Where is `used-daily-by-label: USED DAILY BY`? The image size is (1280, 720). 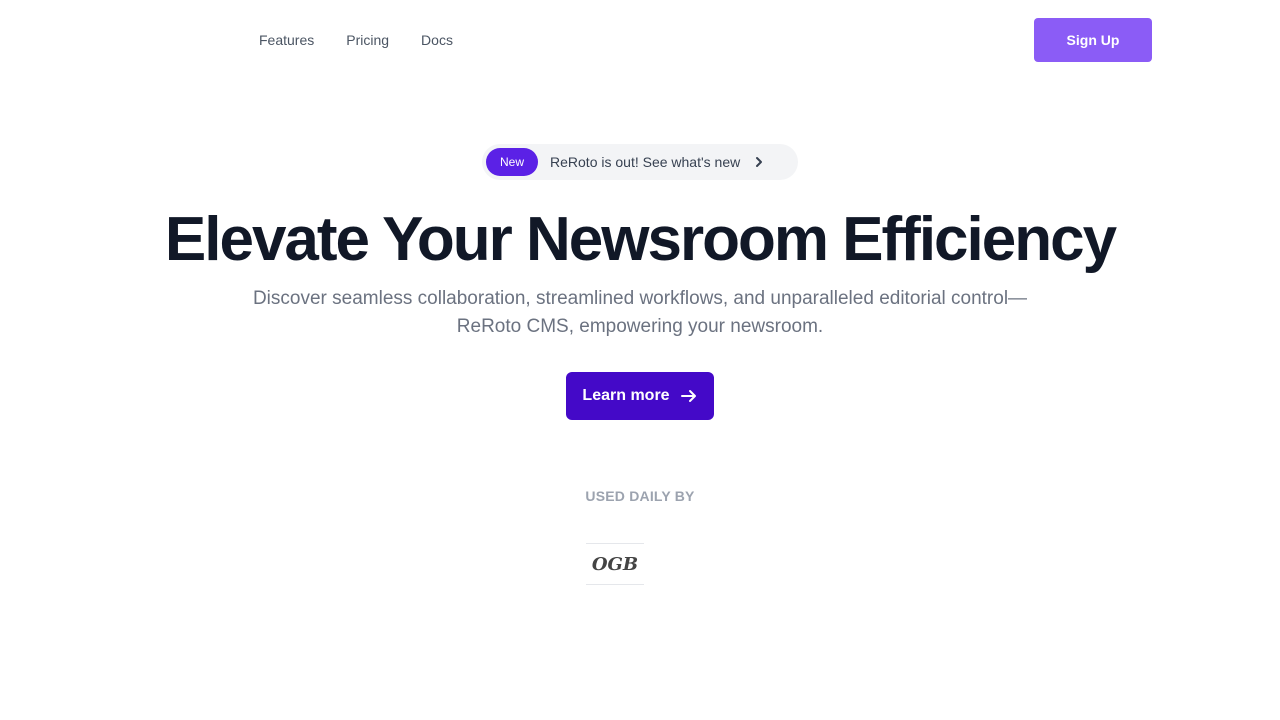 used-daily-by-label: USED DAILY BY is located at coordinates (640, 496).